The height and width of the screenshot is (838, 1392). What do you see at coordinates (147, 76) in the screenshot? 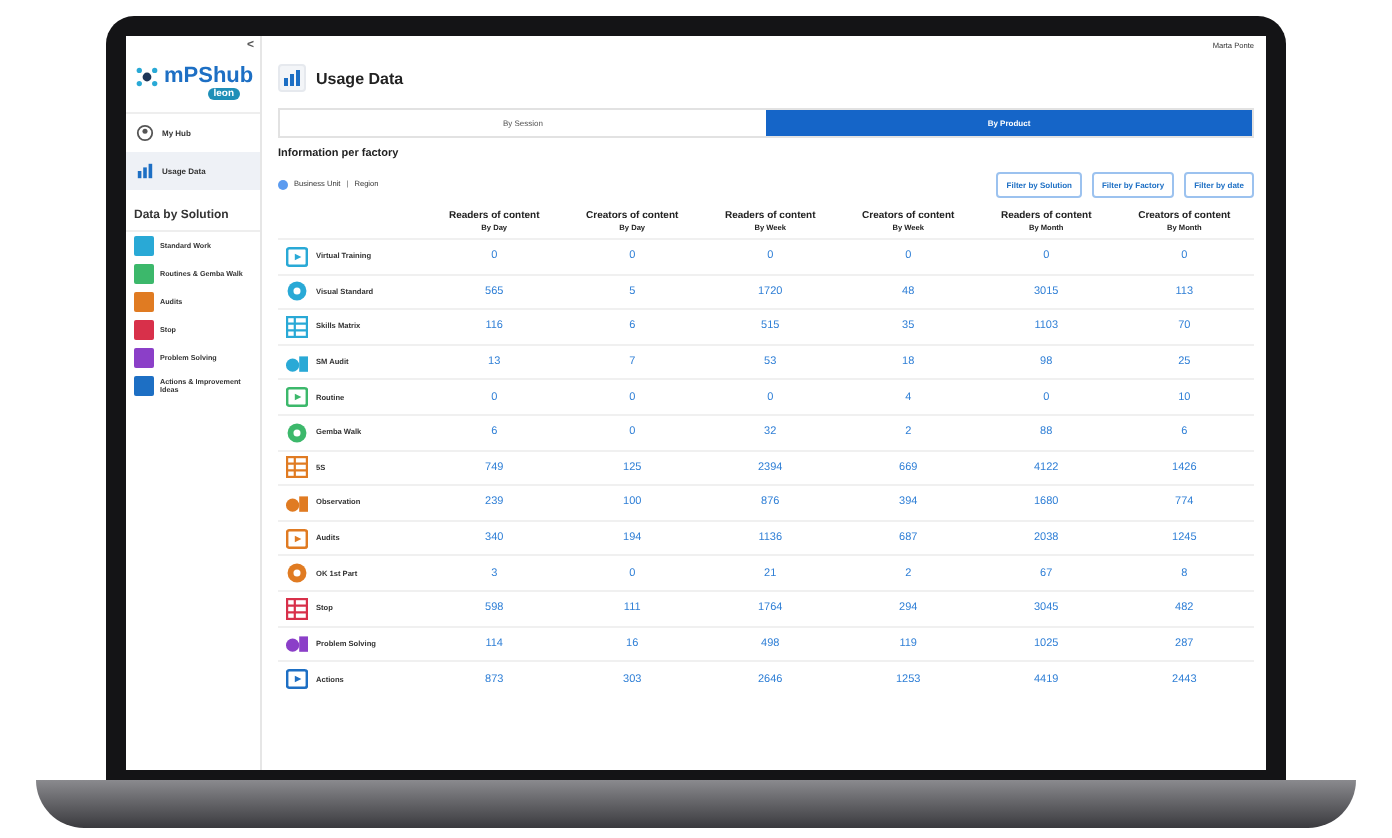
I see `molecule-icon` at bounding box center [147, 76].